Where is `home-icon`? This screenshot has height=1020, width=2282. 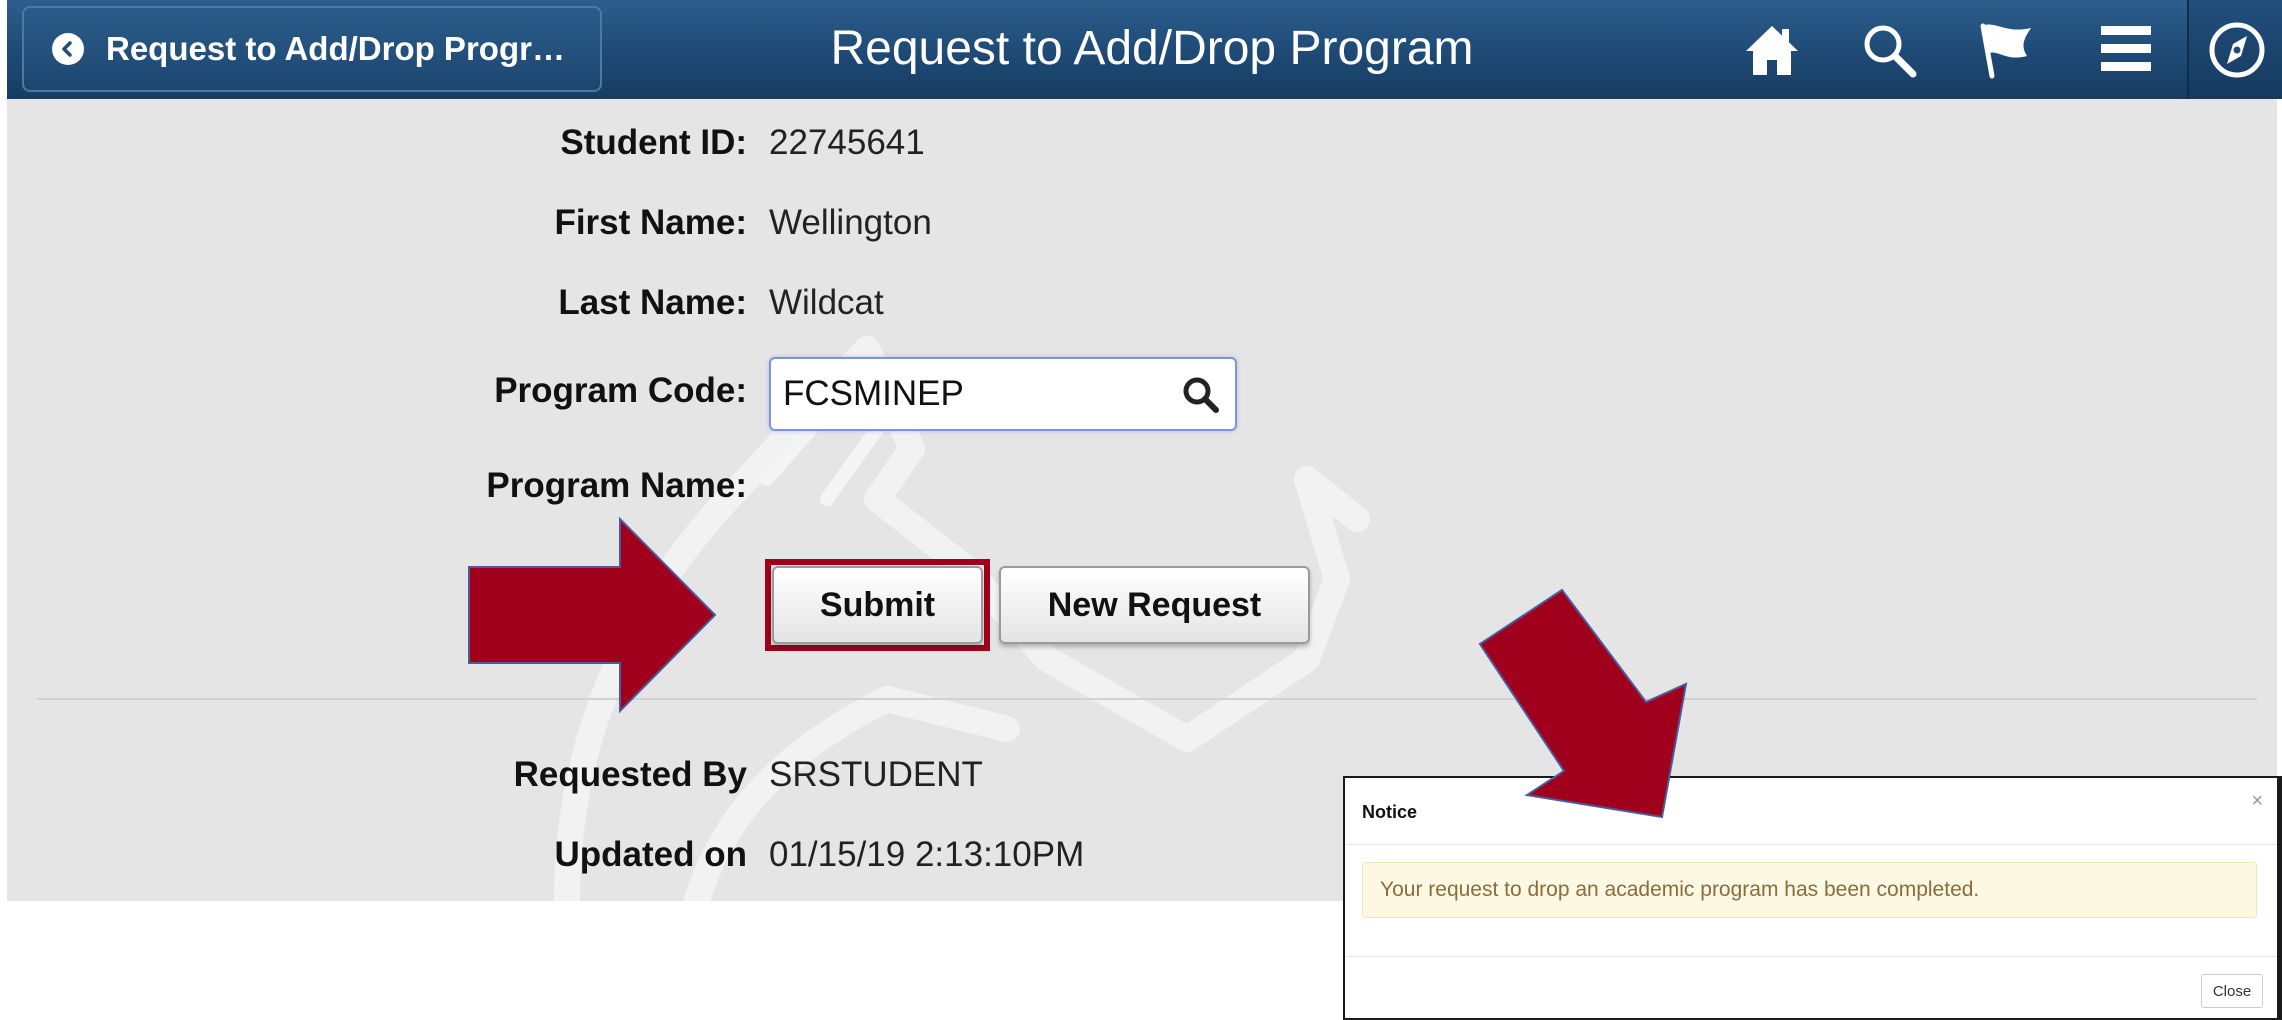
home-icon is located at coordinates (1772, 50).